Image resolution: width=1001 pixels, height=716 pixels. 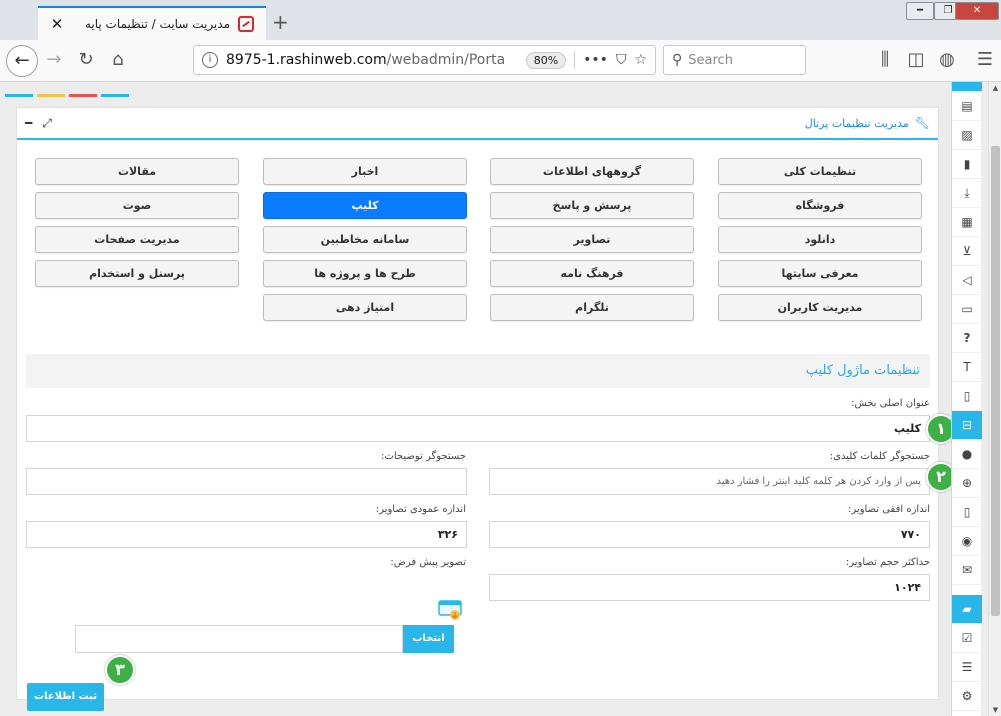 What do you see at coordinates (365, 171) in the screenshot?
I see `module-button: اخبار` at bounding box center [365, 171].